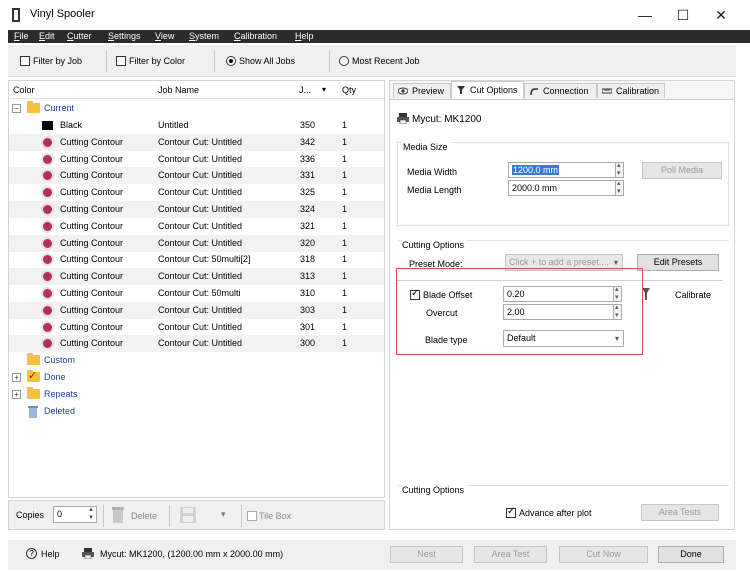 The width and height of the screenshot is (750, 573). What do you see at coordinates (403, 91) in the screenshot?
I see `eye-icon` at bounding box center [403, 91].